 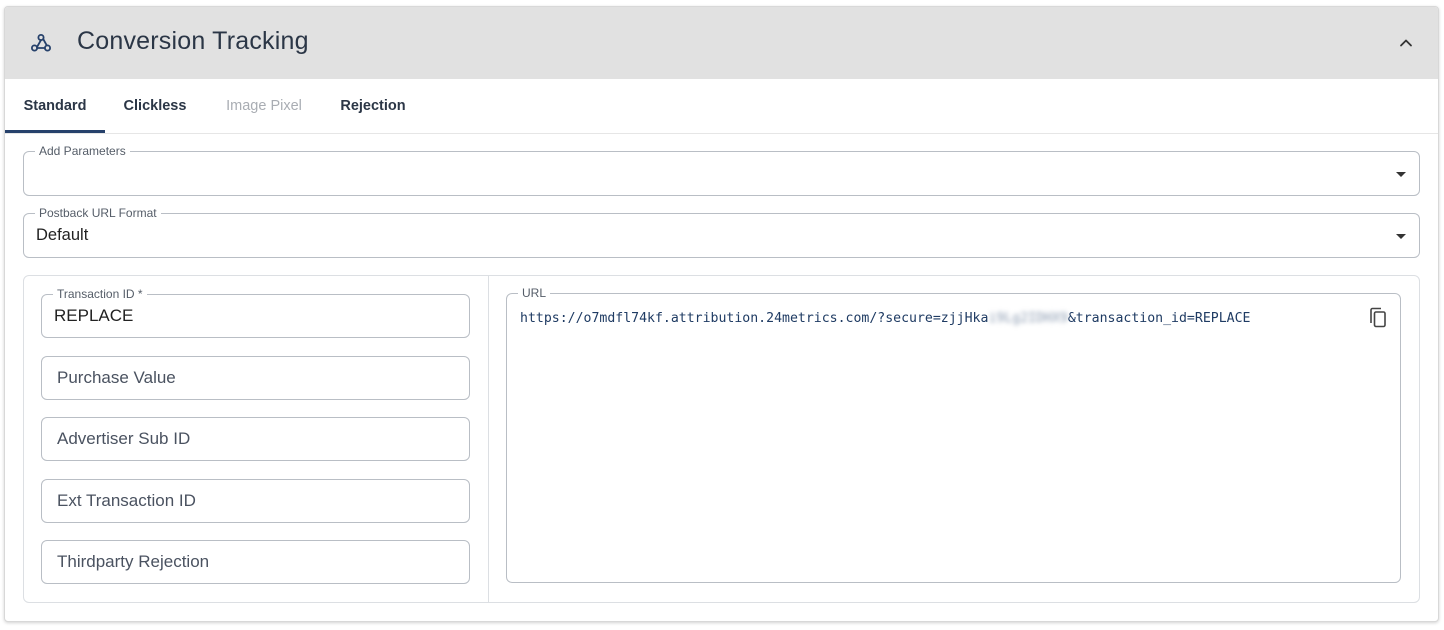 What do you see at coordinates (721, 106) in the screenshot?
I see `tab-bar: Standard Clickless Image Pixel Rejection` at bounding box center [721, 106].